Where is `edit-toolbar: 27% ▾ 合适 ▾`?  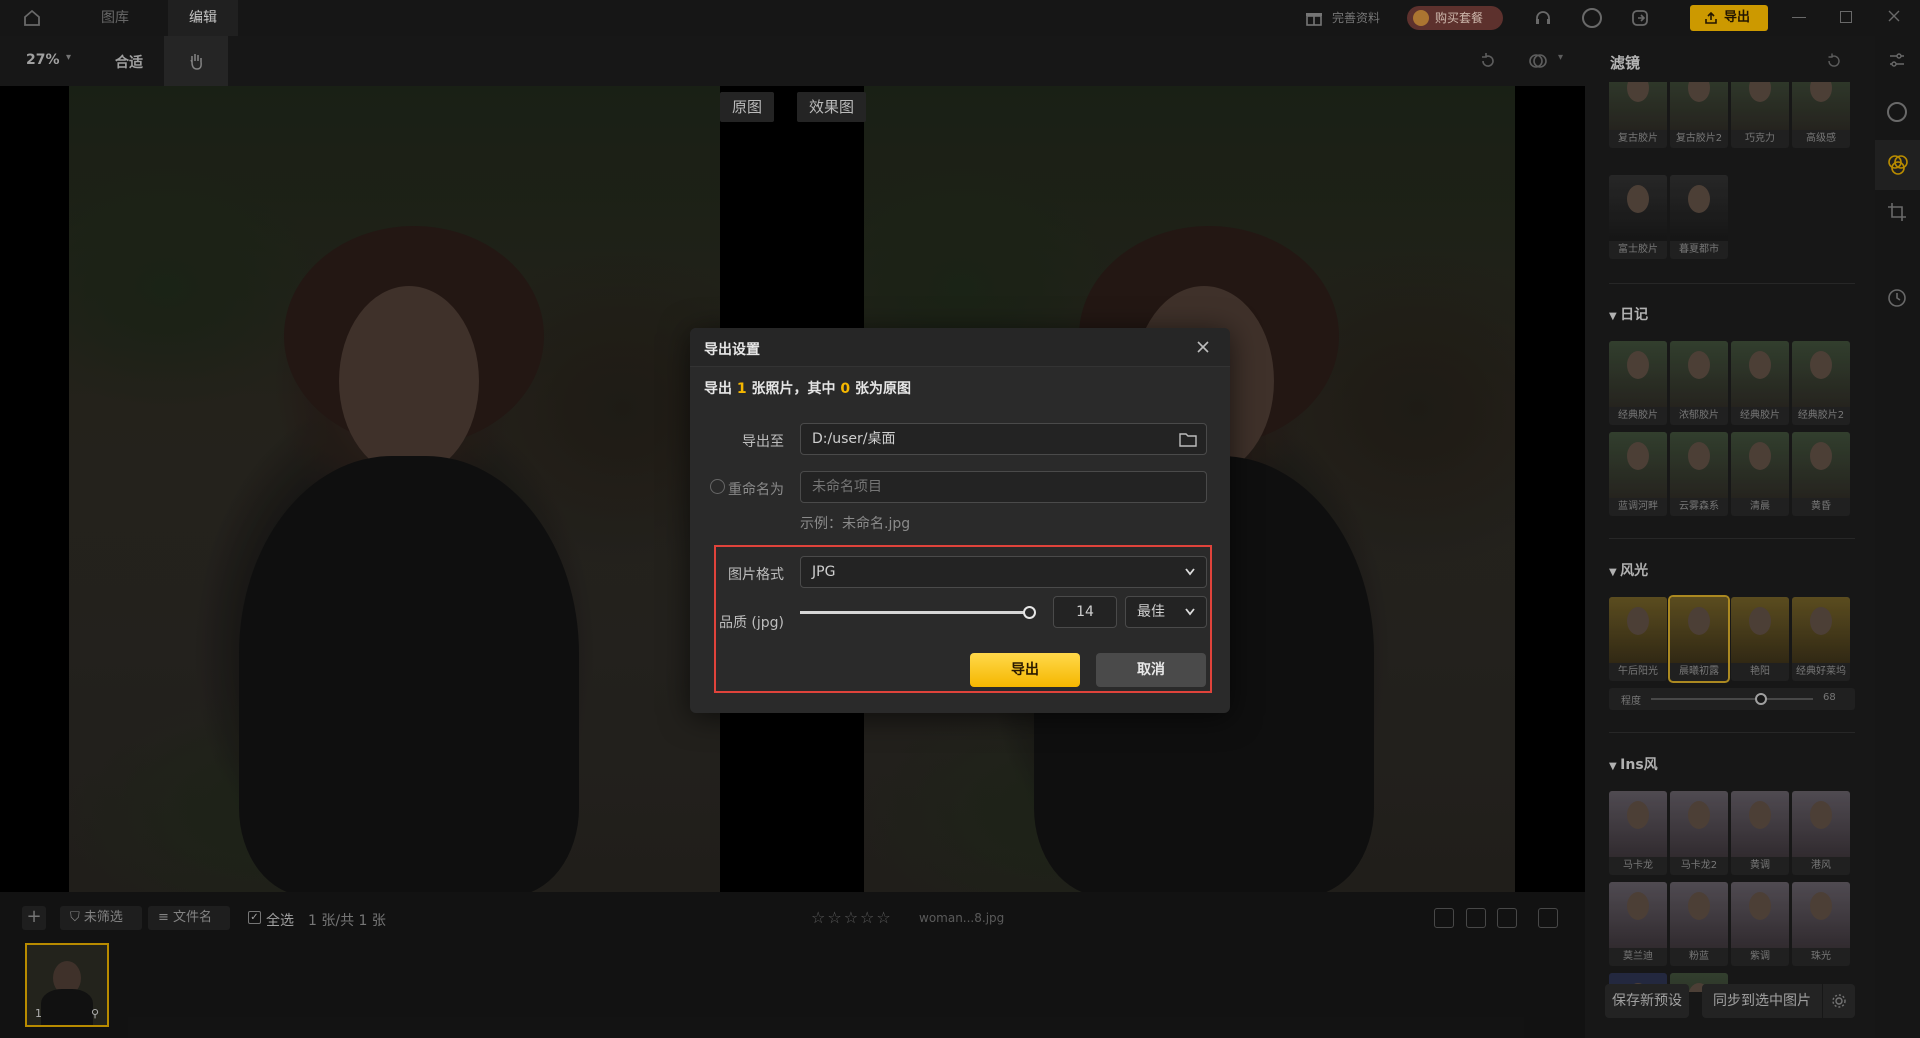
edit-toolbar: 27% ▾ 合适 ▾ is located at coordinates (792, 61).